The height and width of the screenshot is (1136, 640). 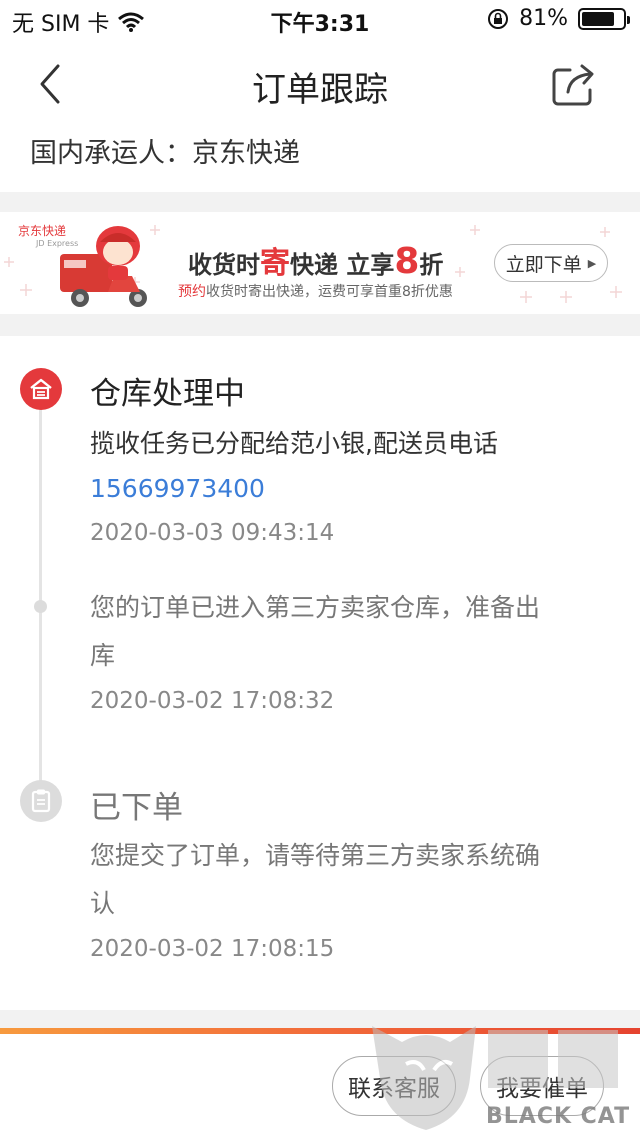 I want to click on accent-strip, so click(x=320, y=1031).